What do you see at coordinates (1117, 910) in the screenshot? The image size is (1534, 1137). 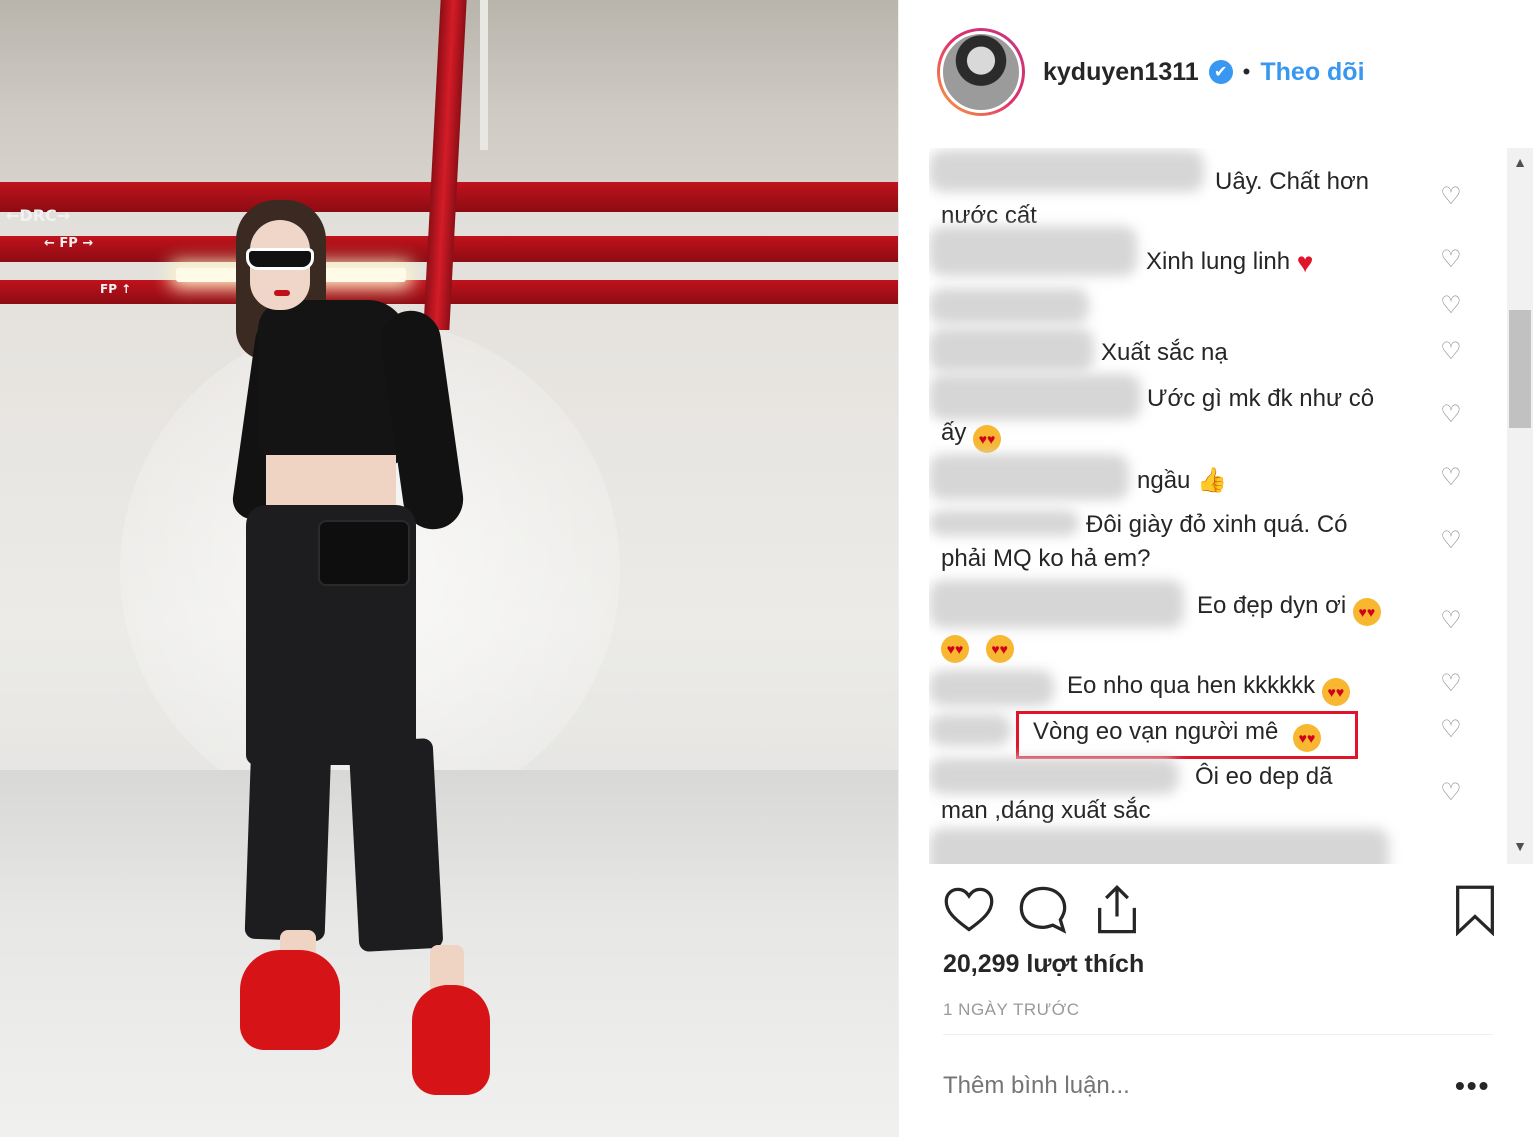 I see `share-icon` at bounding box center [1117, 910].